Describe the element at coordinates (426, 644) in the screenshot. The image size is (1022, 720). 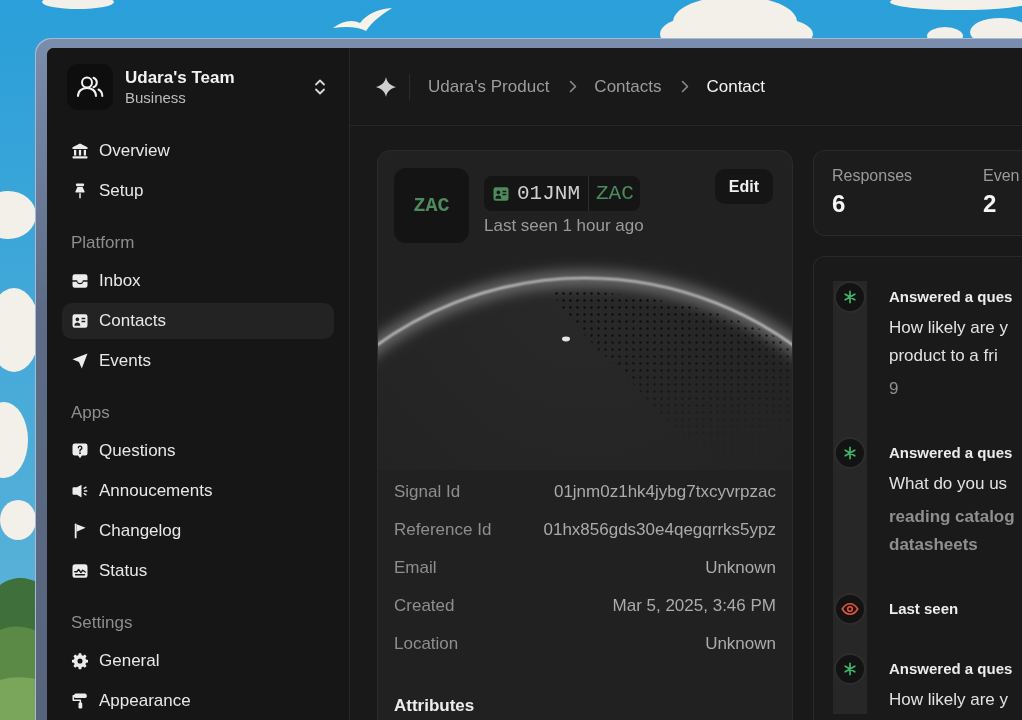
I see `detail-label: Location` at that location.